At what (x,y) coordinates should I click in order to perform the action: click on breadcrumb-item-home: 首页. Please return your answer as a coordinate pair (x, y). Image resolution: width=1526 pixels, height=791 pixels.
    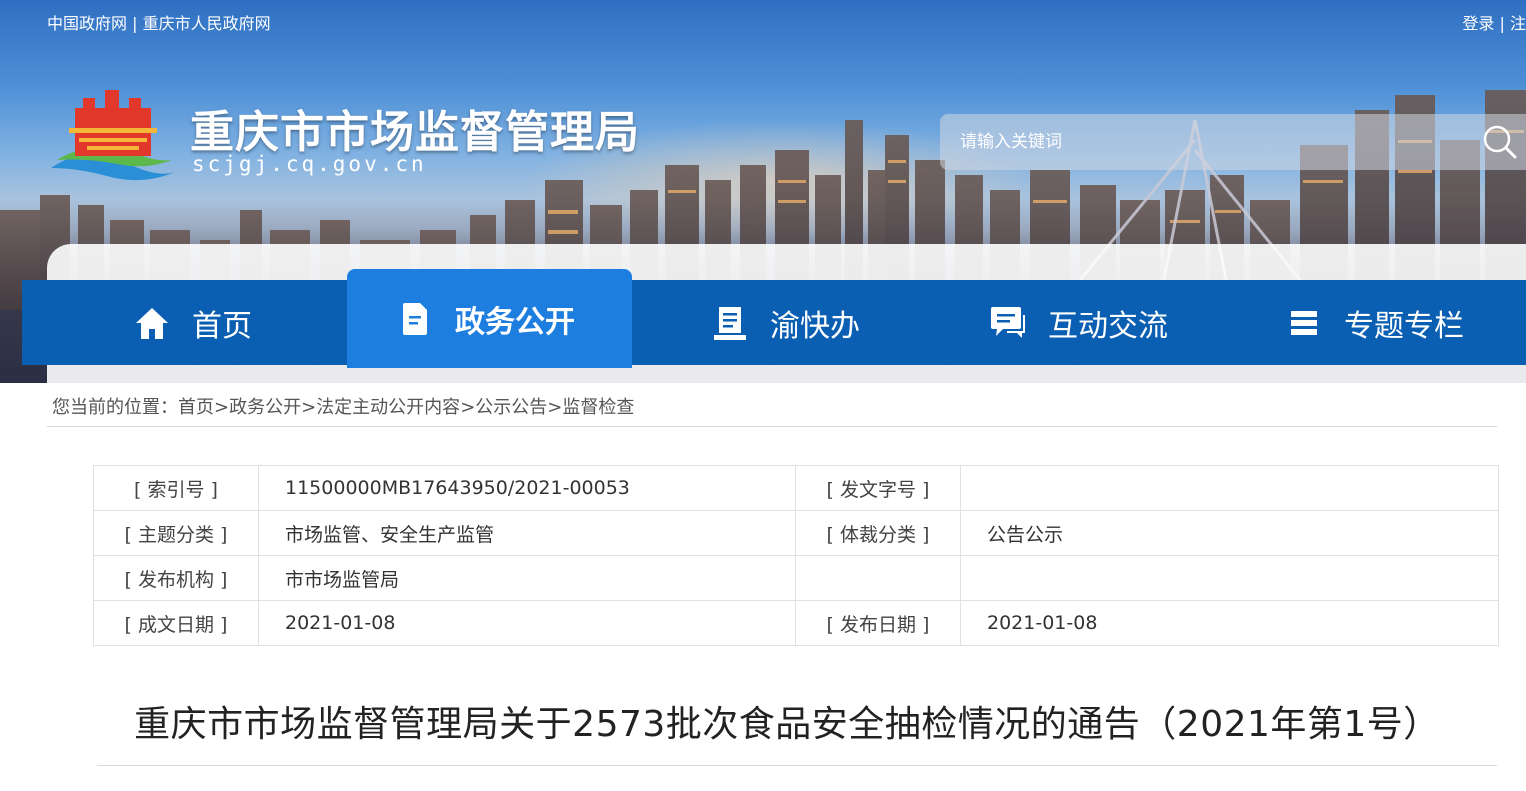
    Looking at the image, I should click on (196, 407).